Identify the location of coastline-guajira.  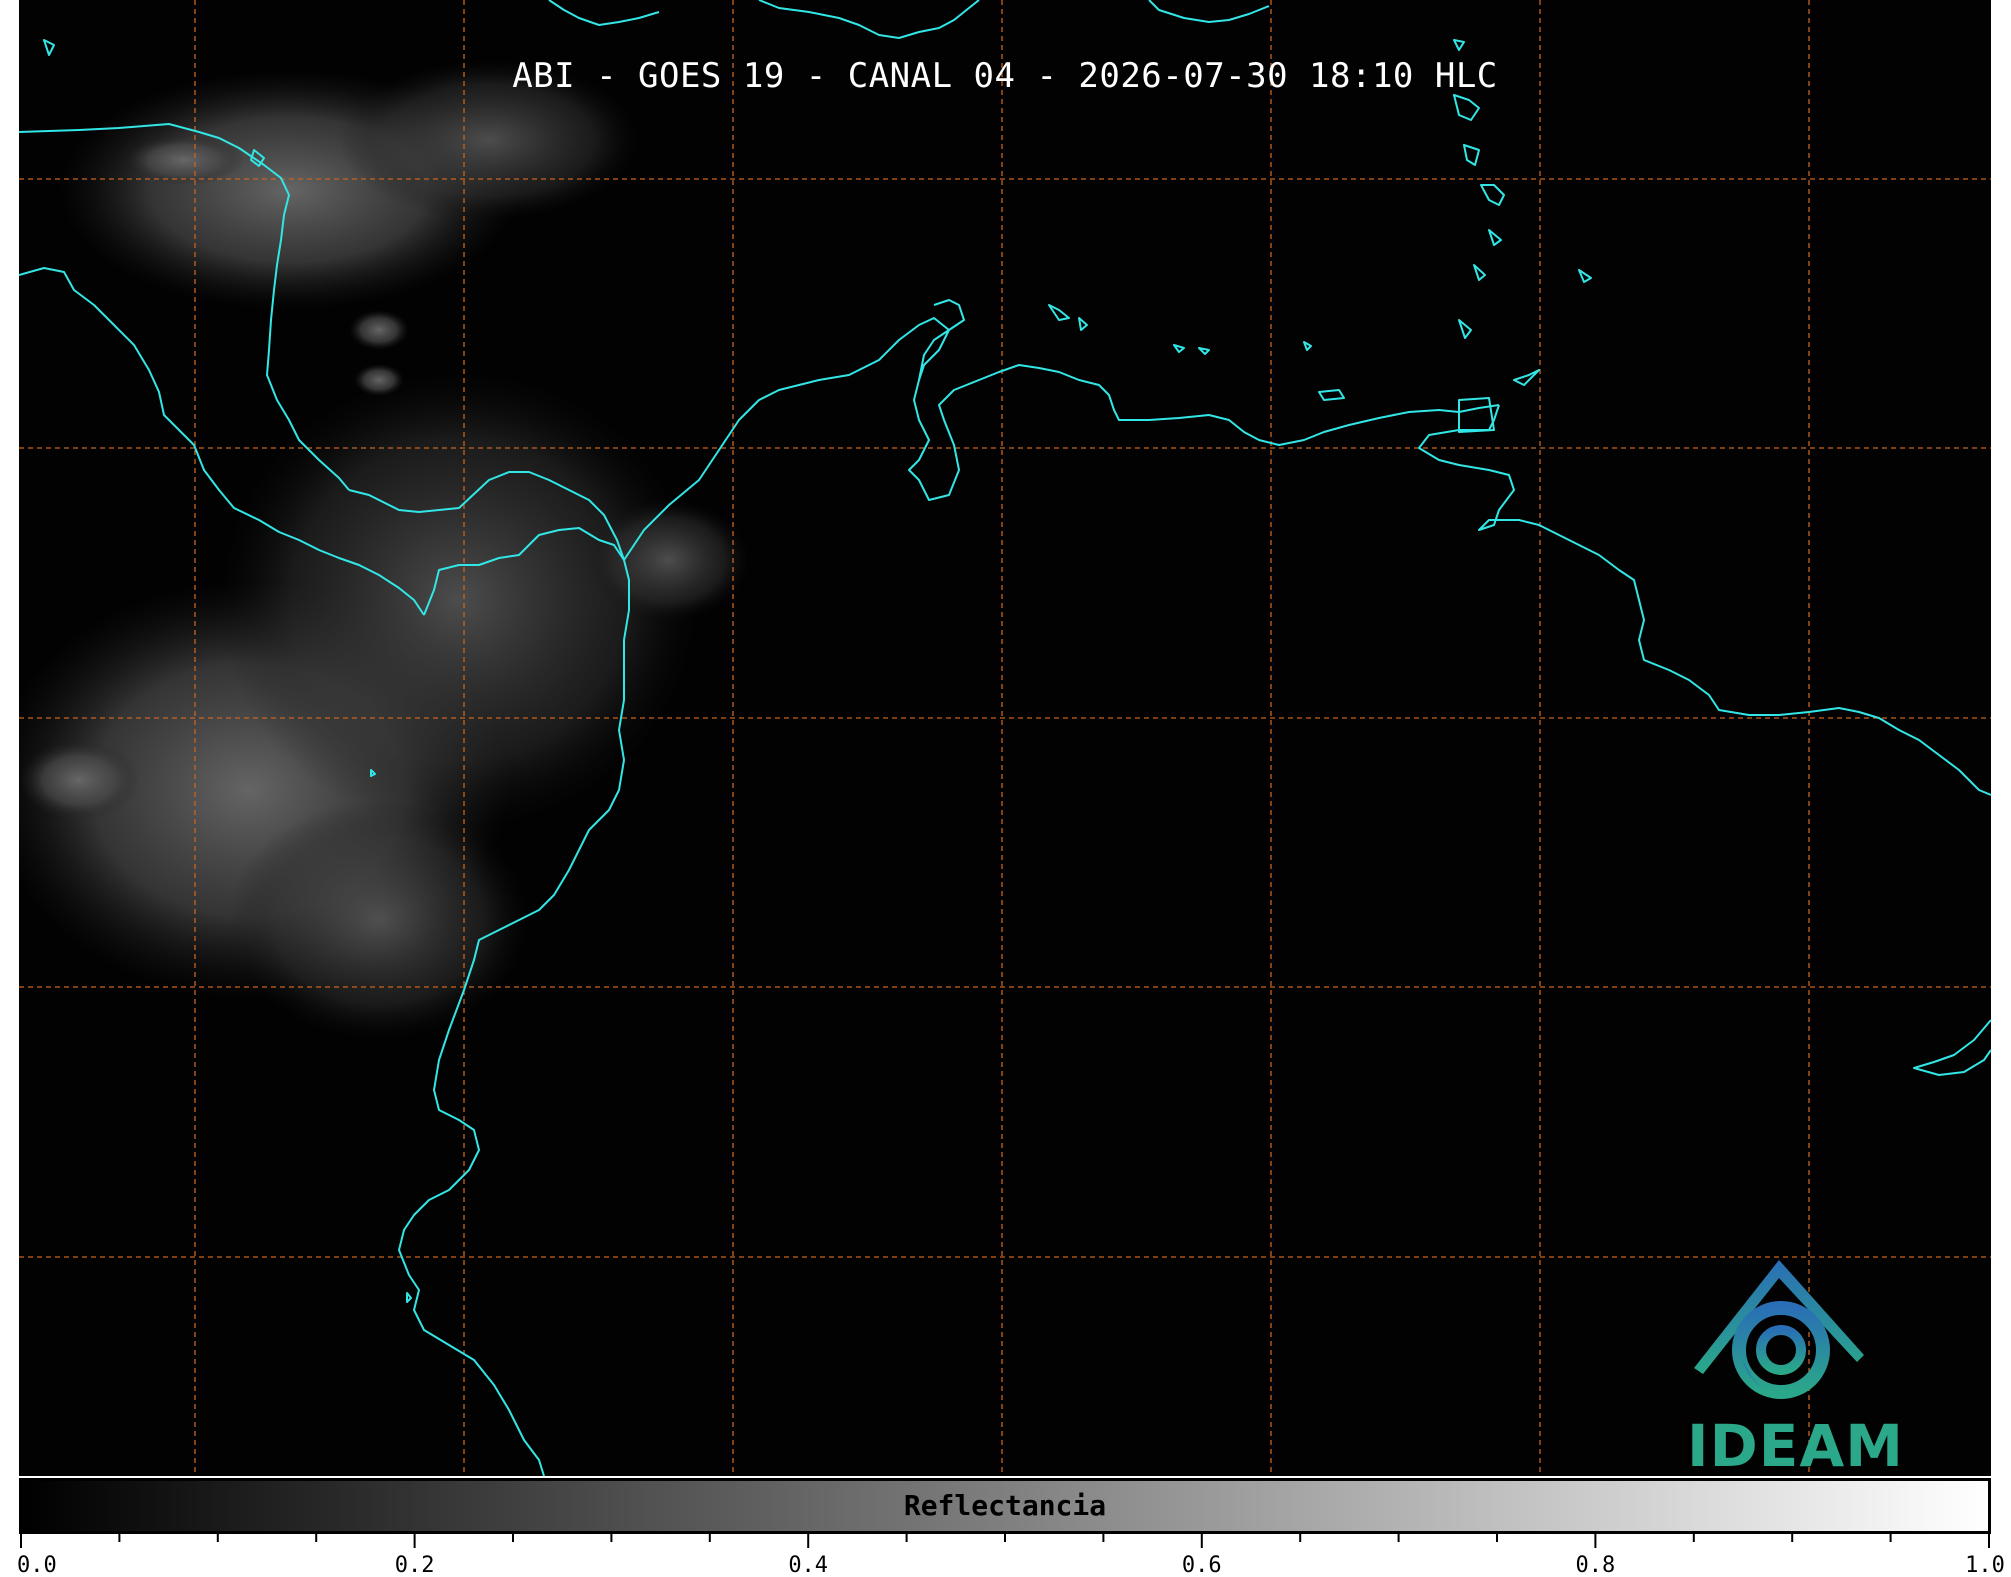
(941, 340).